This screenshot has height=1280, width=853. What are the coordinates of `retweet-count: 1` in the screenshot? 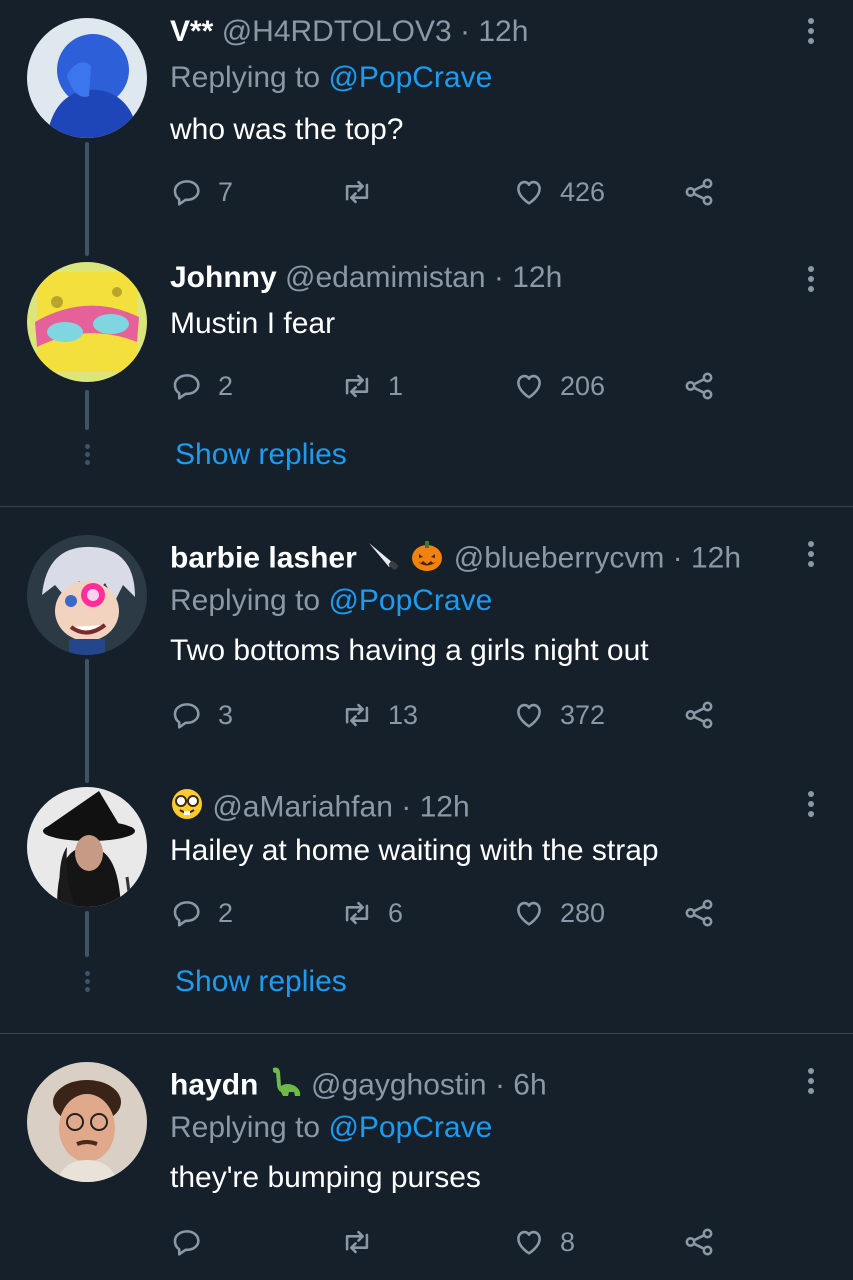 It's located at (396, 385).